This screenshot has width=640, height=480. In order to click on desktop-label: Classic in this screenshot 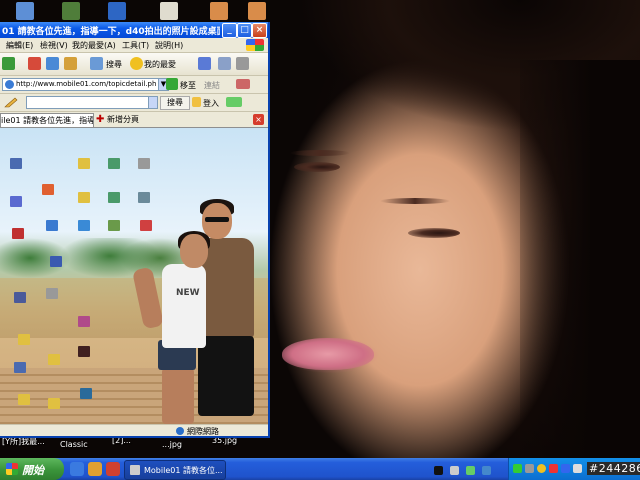, I will do `click(74, 444)`.